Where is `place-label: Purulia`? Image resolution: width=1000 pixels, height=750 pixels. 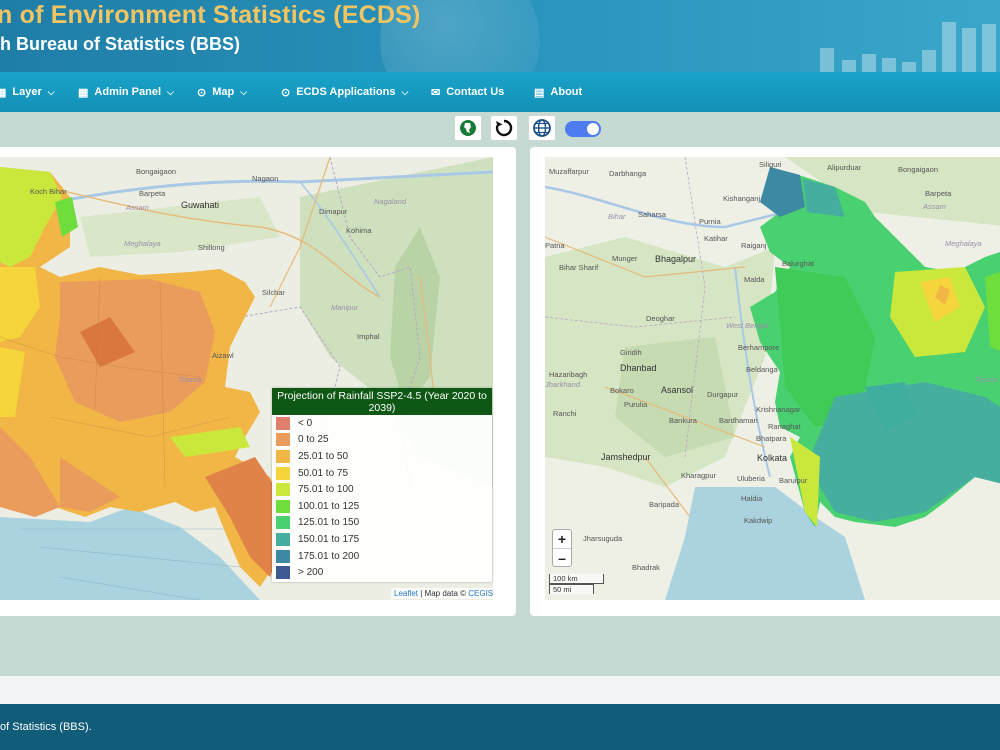 place-label: Purulia is located at coordinates (636, 404).